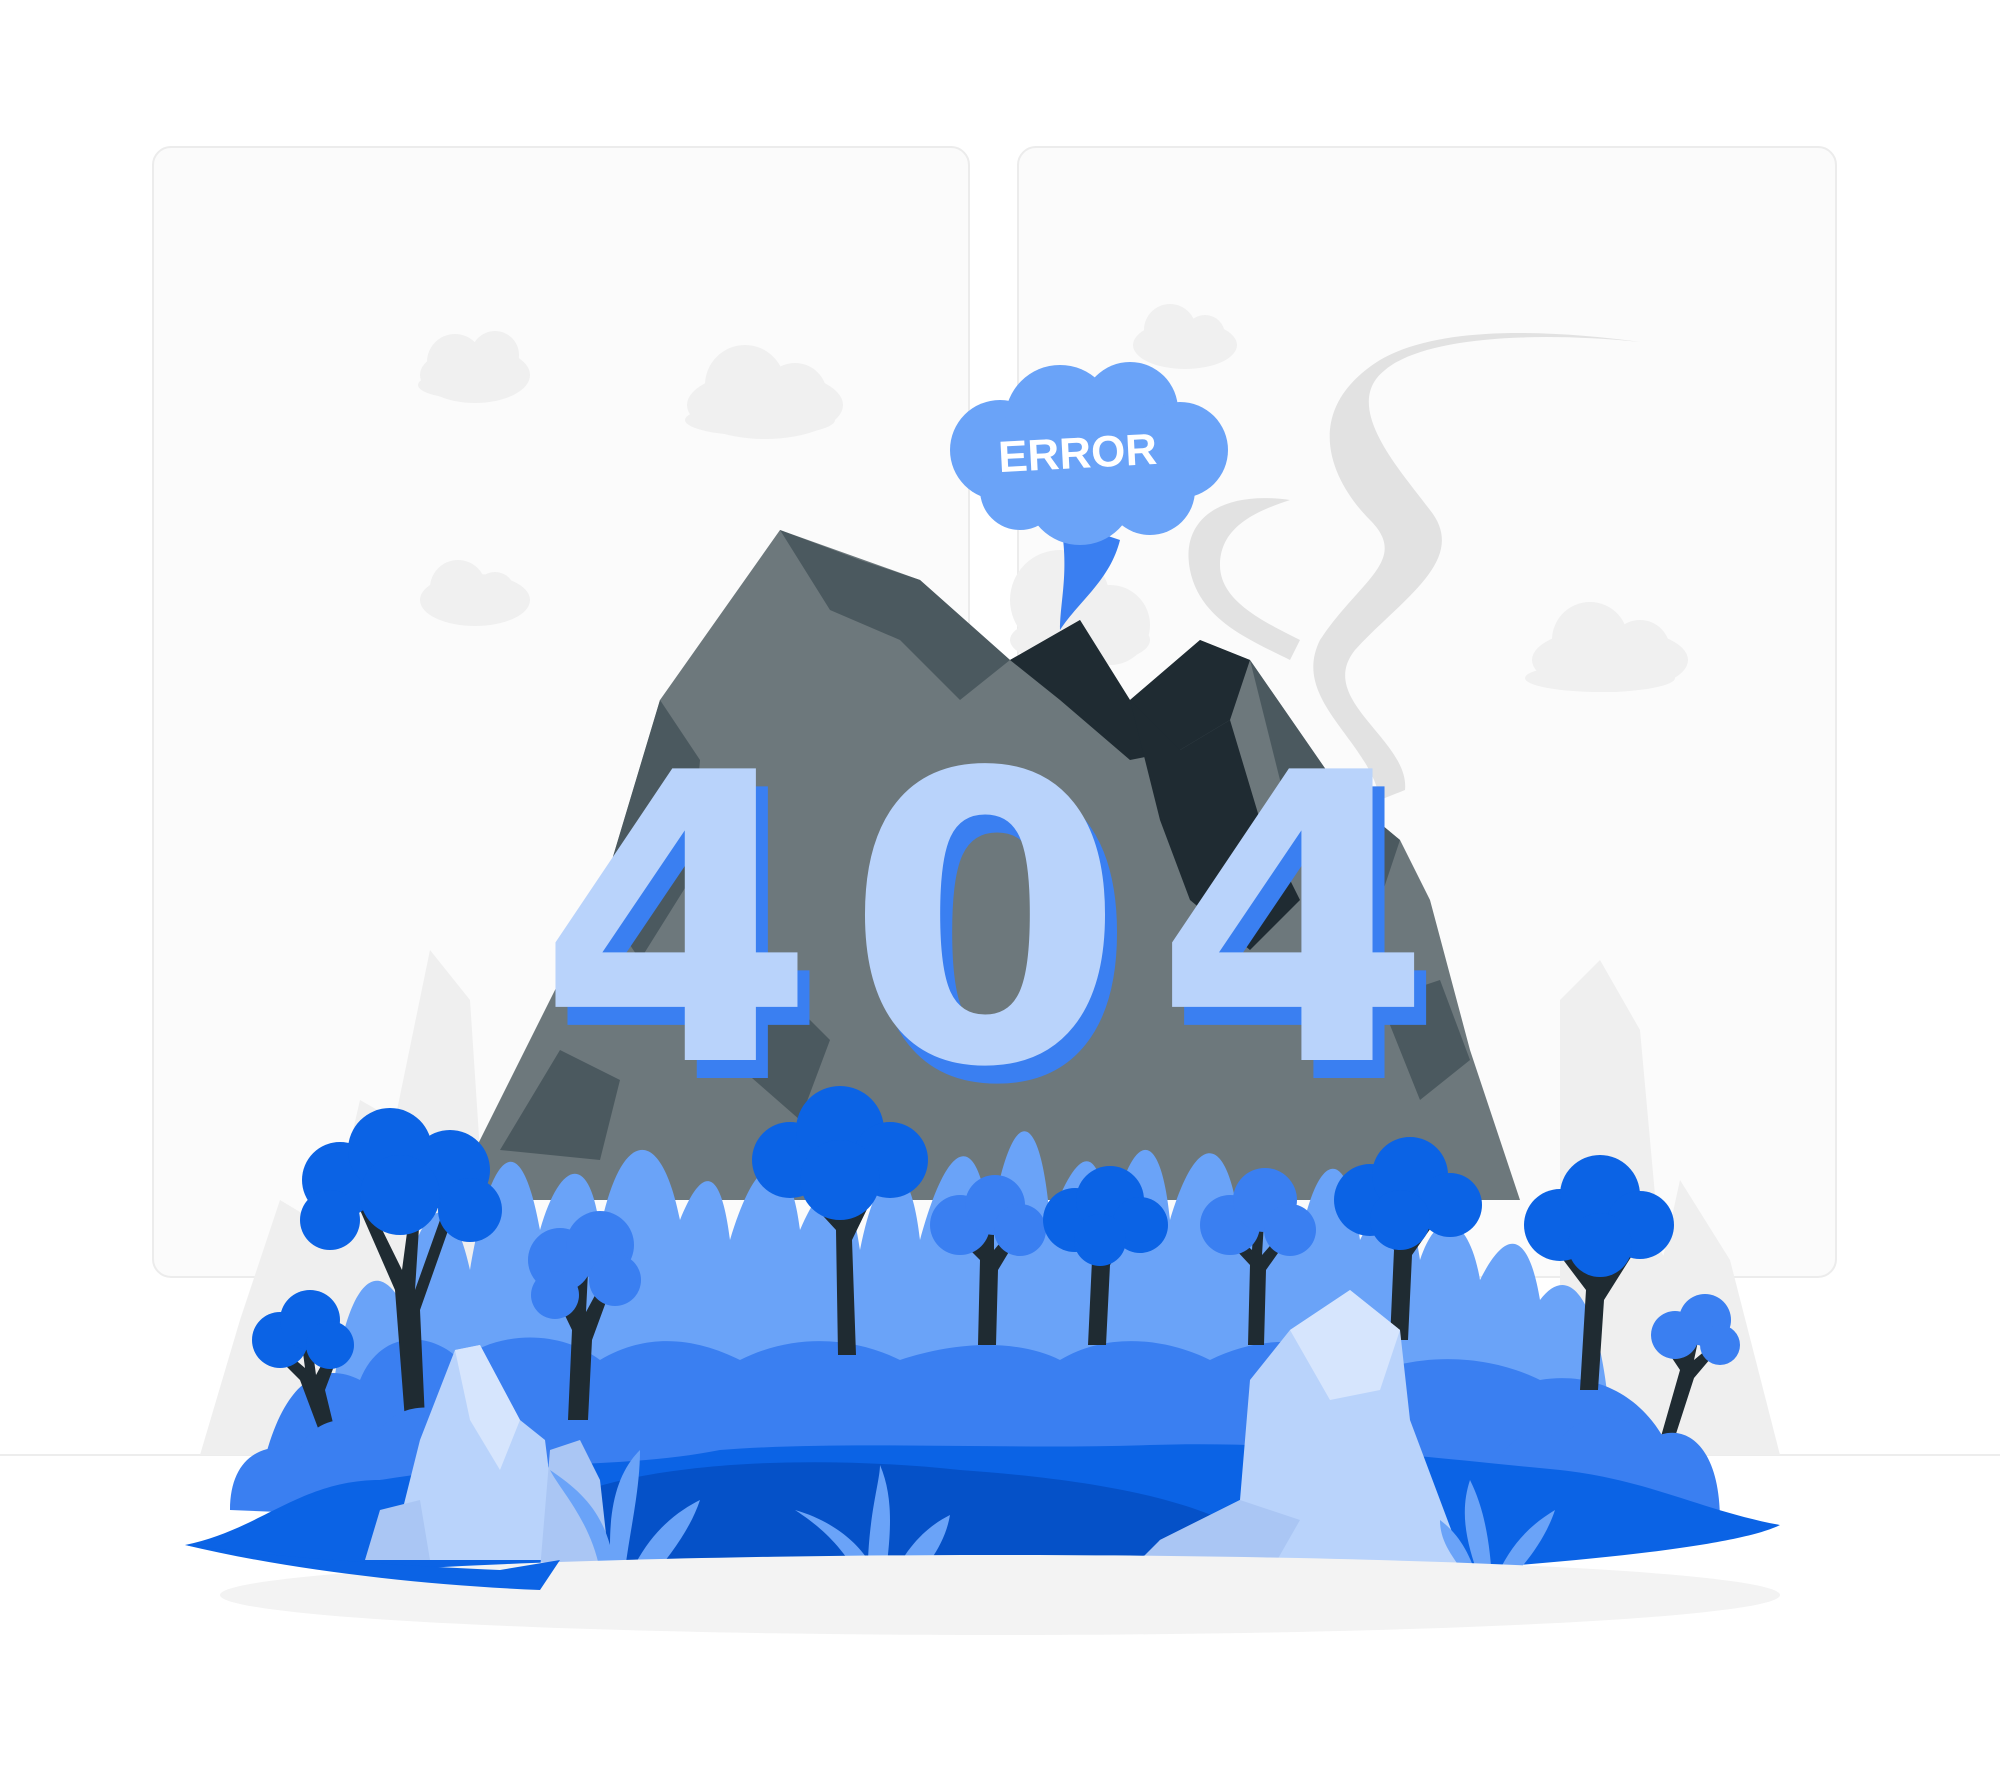  Describe the element at coordinates (1000, 1595) in the screenshot. I see `ground-shadow` at that location.